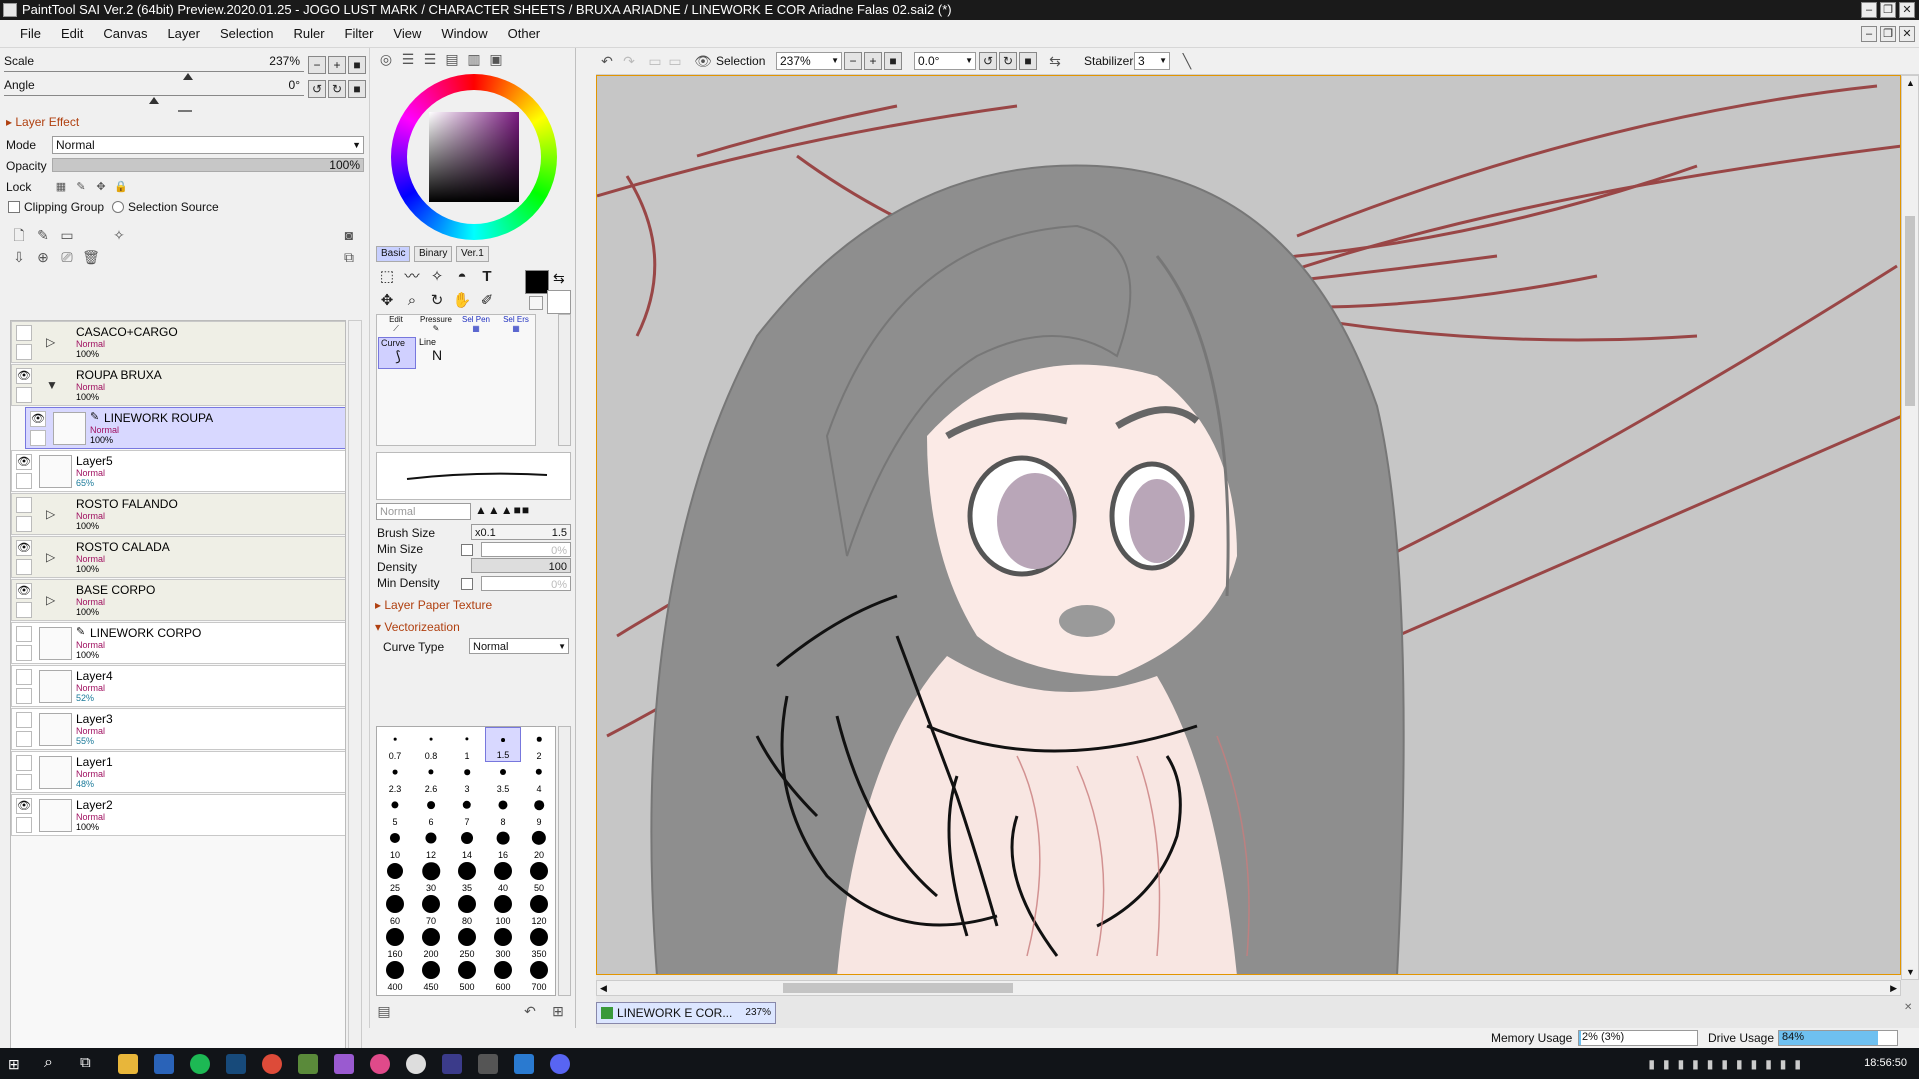 This screenshot has width=1919, height=1079. I want to click on rotate-right-button: ↻, so click(337, 89).